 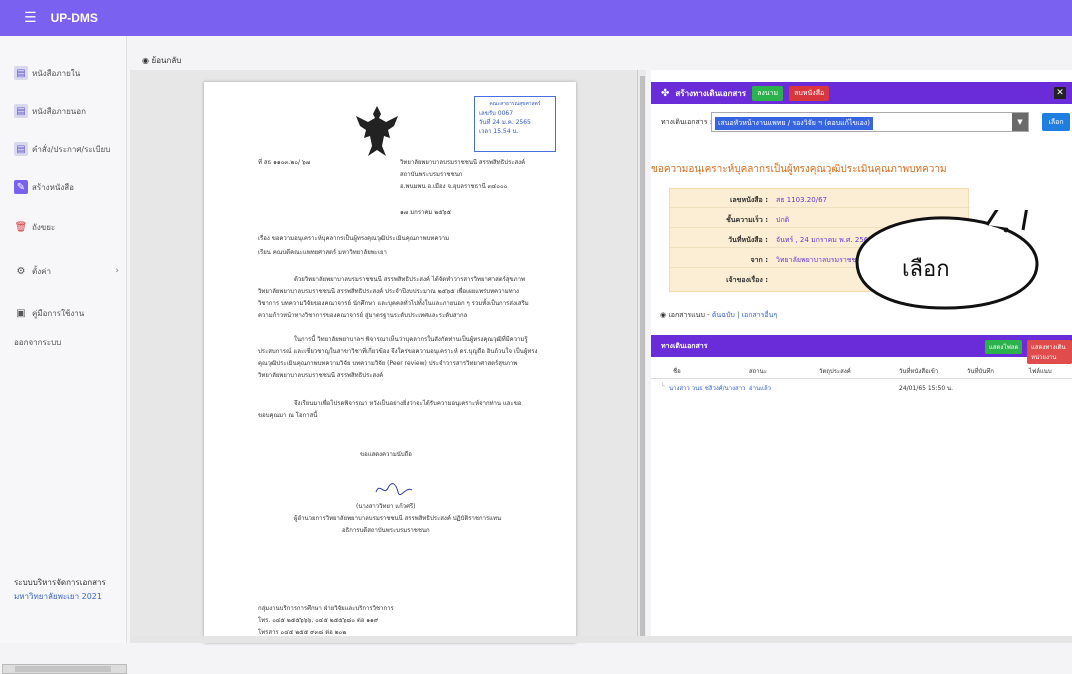 I want to click on chevron-down-icon: ▼, so click(x=1020, y=122).